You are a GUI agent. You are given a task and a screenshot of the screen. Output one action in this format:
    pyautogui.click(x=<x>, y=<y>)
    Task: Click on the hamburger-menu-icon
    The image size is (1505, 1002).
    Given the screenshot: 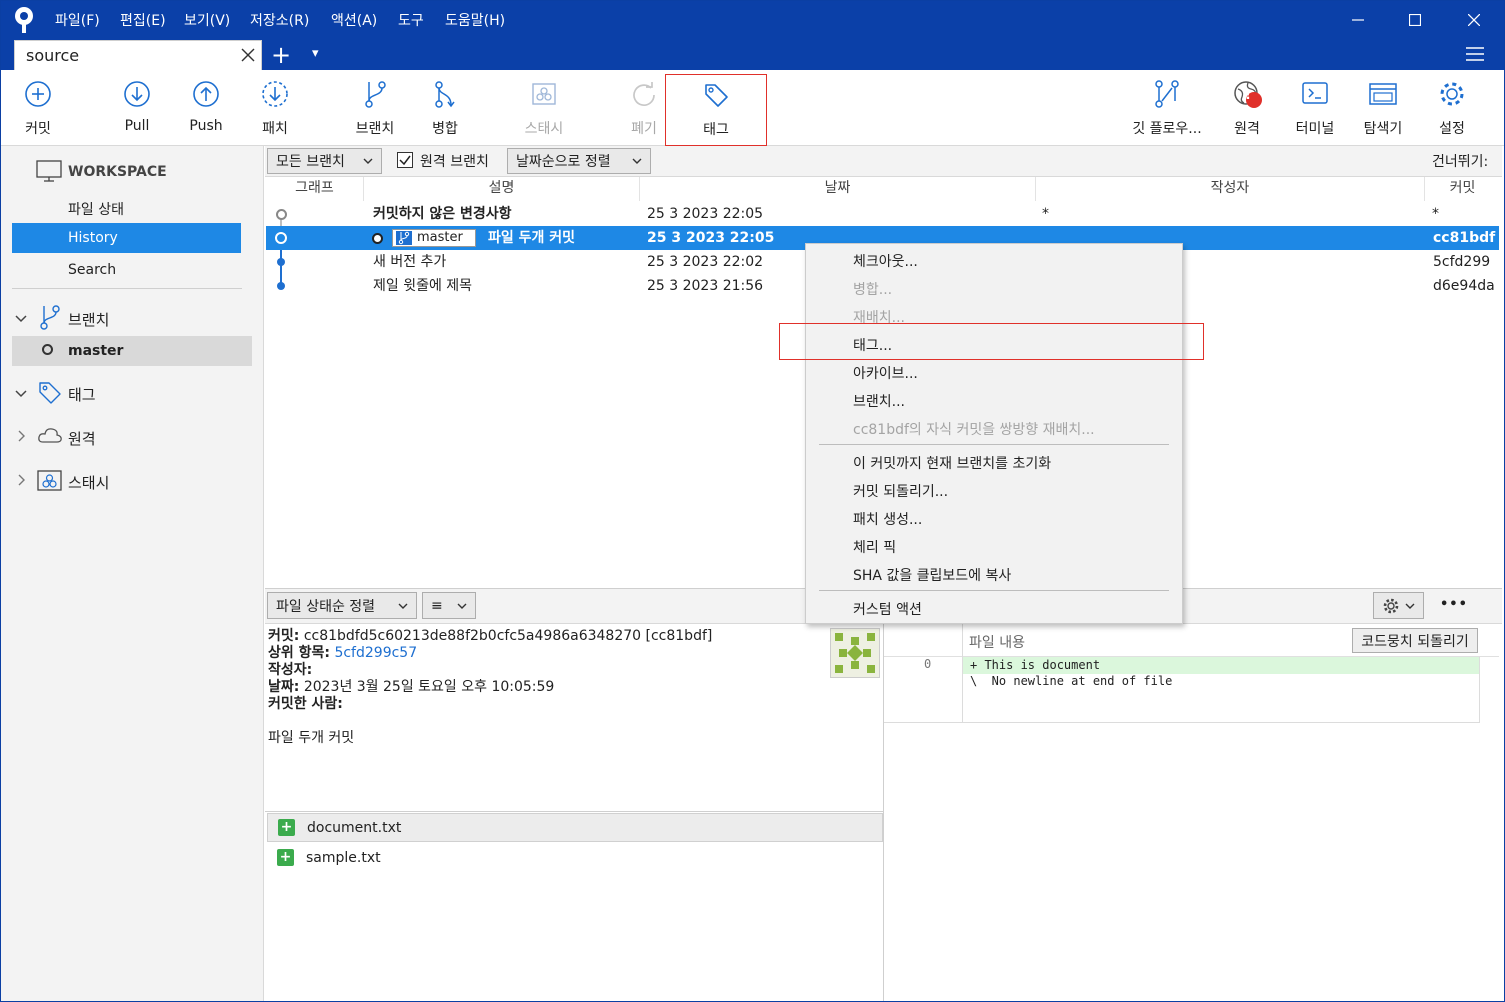 What is the action you would take?
    pyautogui.click(x=1475, y=56)
    